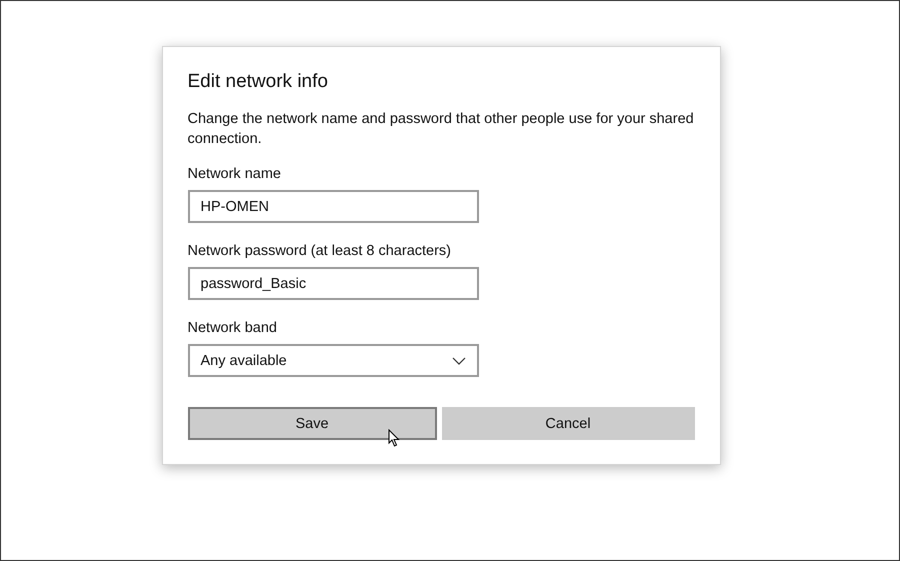 The height and width of the screenshot is (561, 900). I want to click on dropdown-field: Any available, so click(333, 360).